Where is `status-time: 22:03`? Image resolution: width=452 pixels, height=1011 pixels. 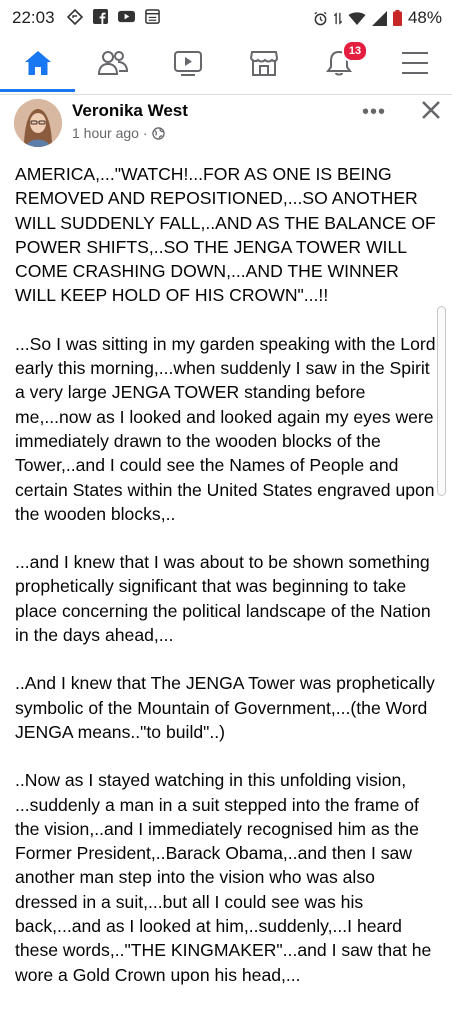 status-time: 22:03 is located at coordinates (33, 17).